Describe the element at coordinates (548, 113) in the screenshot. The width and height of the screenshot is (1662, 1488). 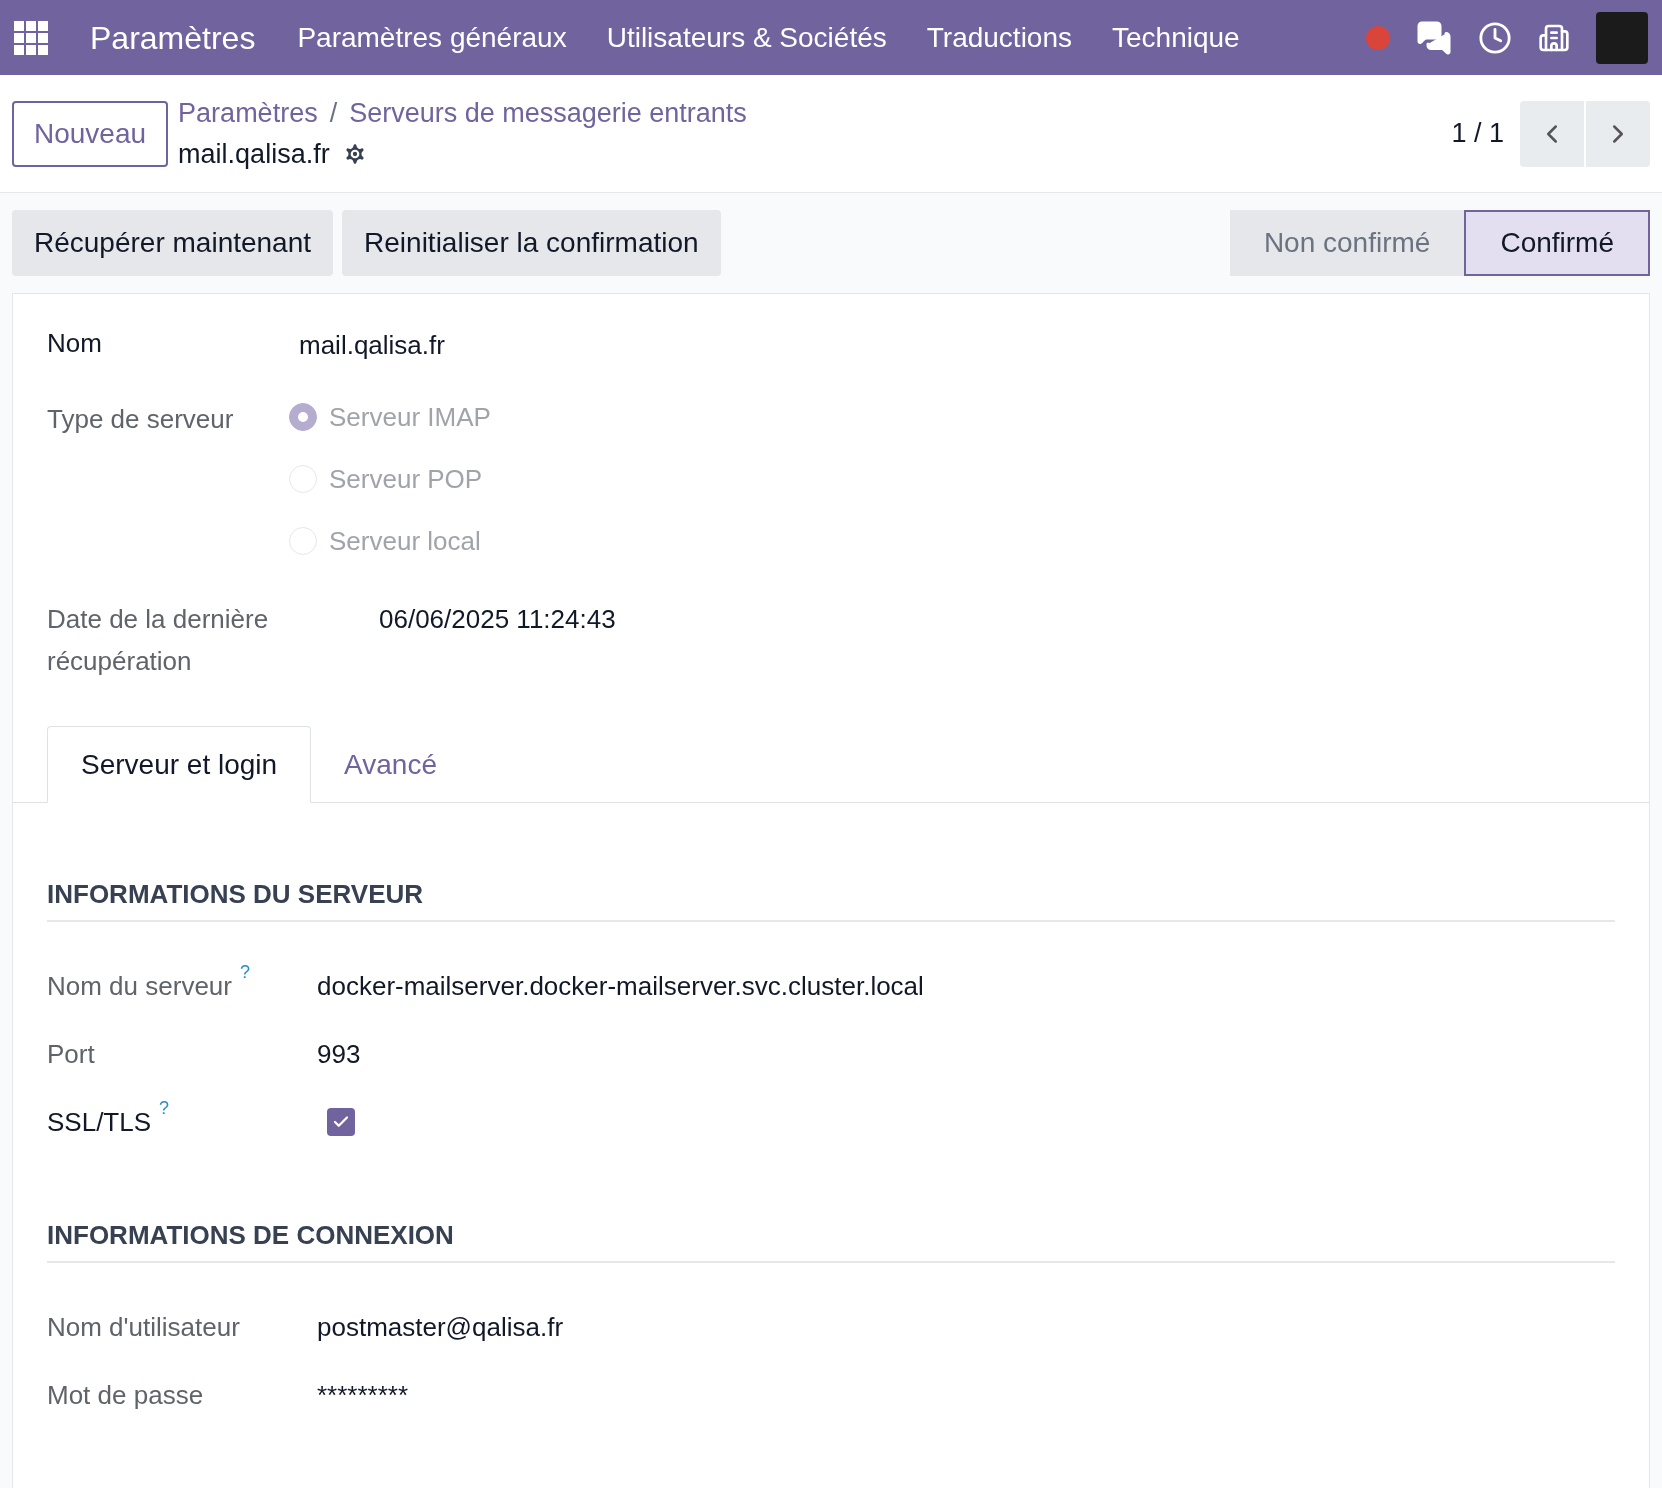
I see `breadcrumb-link: Serveurs de messagerie entrants` at that location.